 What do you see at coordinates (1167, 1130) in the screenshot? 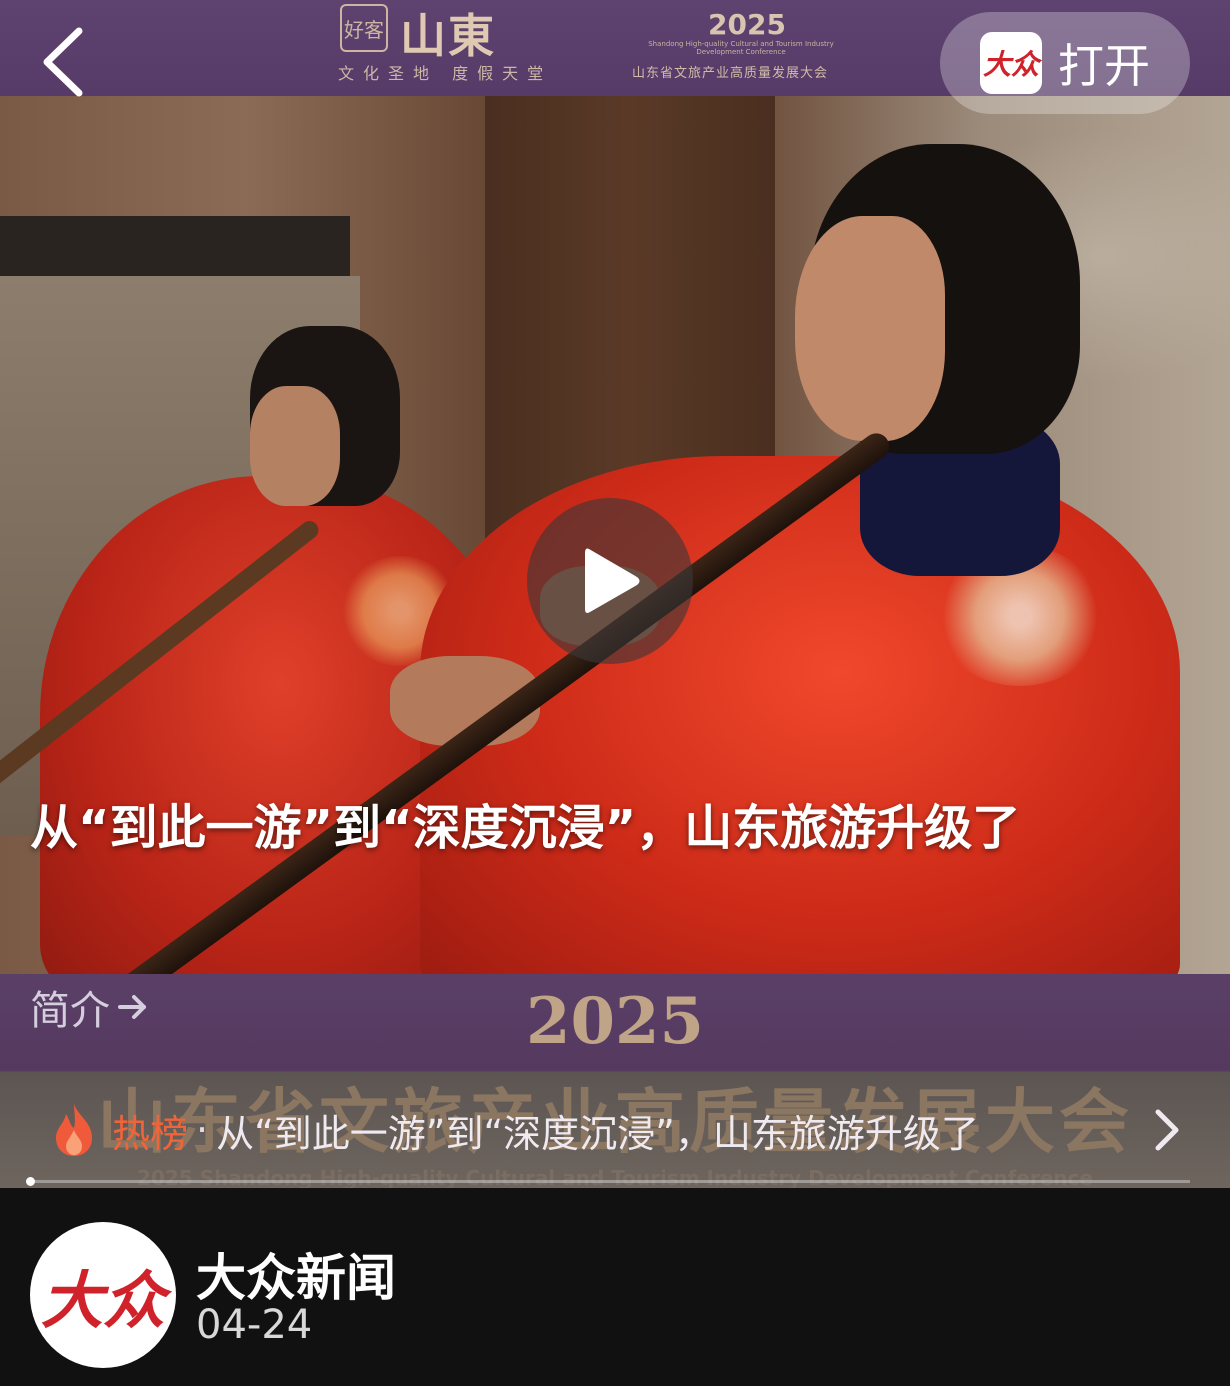
I see `chevron-right-icon` at bounding box center [1167, 1130].